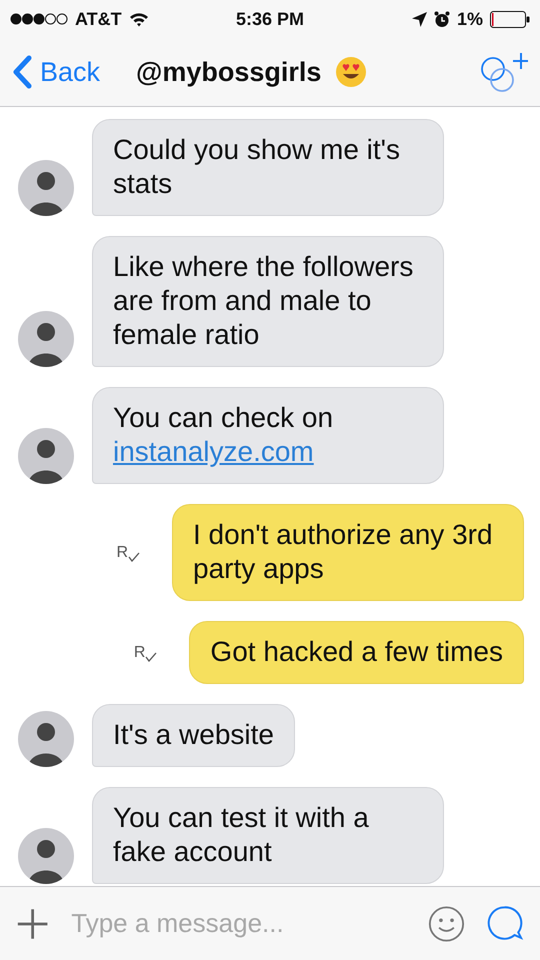 Image resolution: width=540 pixels, height=960 pixels. Describe the element at coordinates (469, 19) in the screenshot. I see `battery-percent: 1%` at that location.